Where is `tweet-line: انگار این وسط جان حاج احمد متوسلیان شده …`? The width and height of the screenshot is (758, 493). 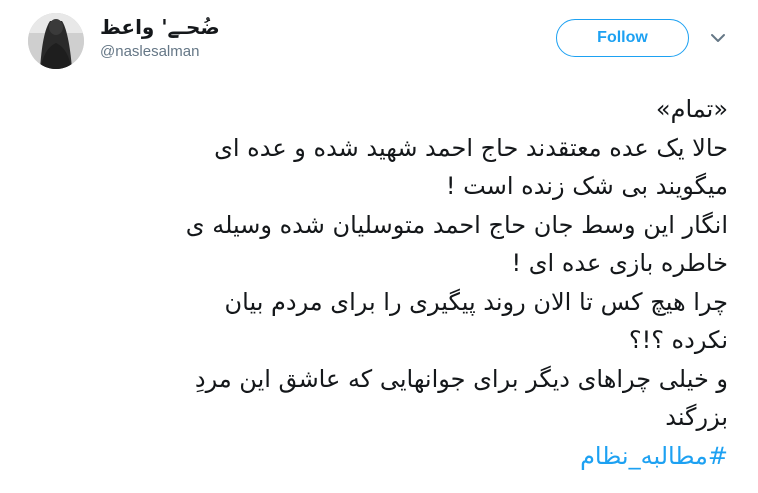
tweet-line: انگار این وسط جان حاج احمد متوسلیان شده … is located at coordinates (456, 224).